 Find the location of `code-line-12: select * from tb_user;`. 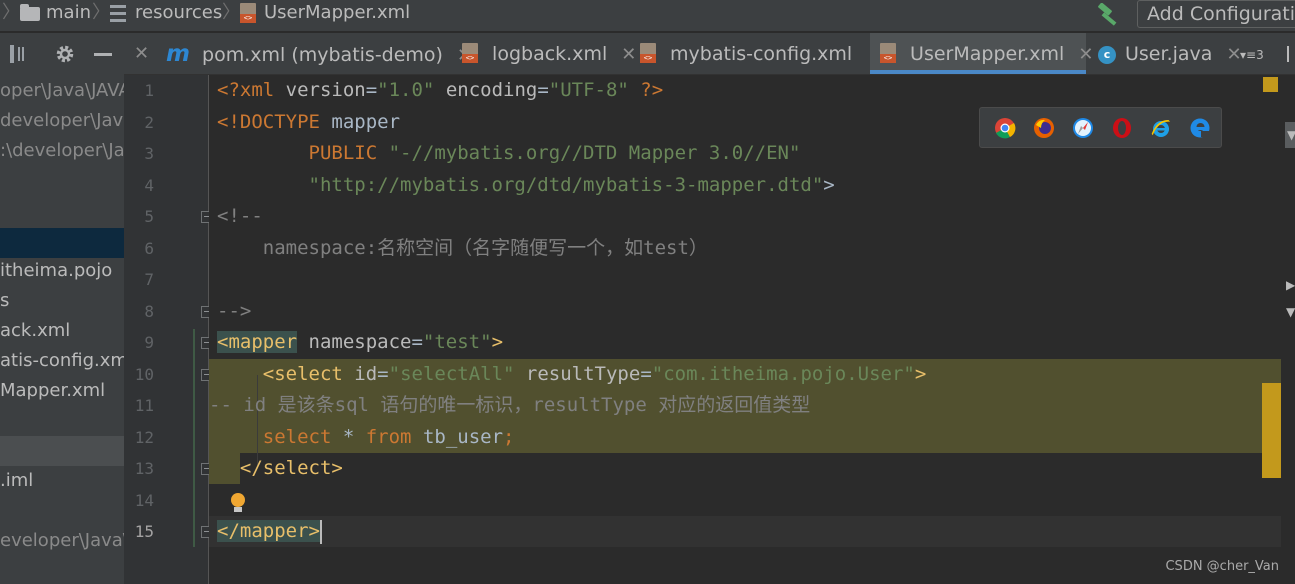

code-line-12: select * from tb_user; is located at coordinates (388, 437).